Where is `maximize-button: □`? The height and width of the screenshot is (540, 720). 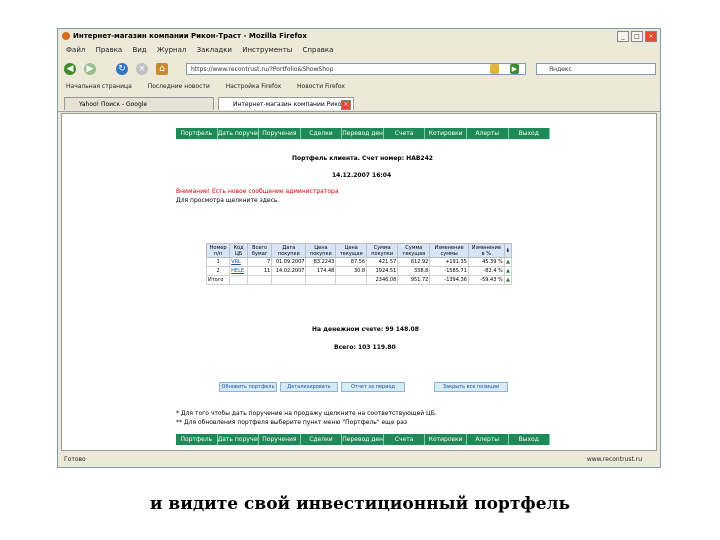
maximize-button: □ is located at coordinates (637, 36).